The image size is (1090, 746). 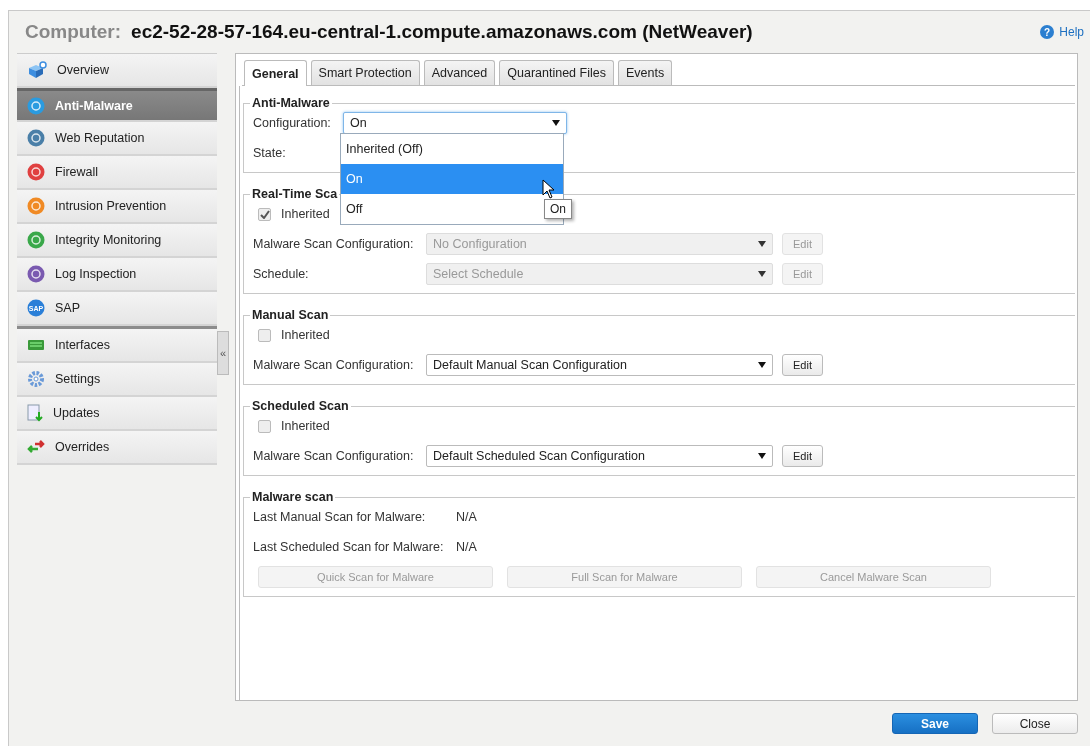 I want to click on field-label: Schedule:, so click(x=281, y=274).